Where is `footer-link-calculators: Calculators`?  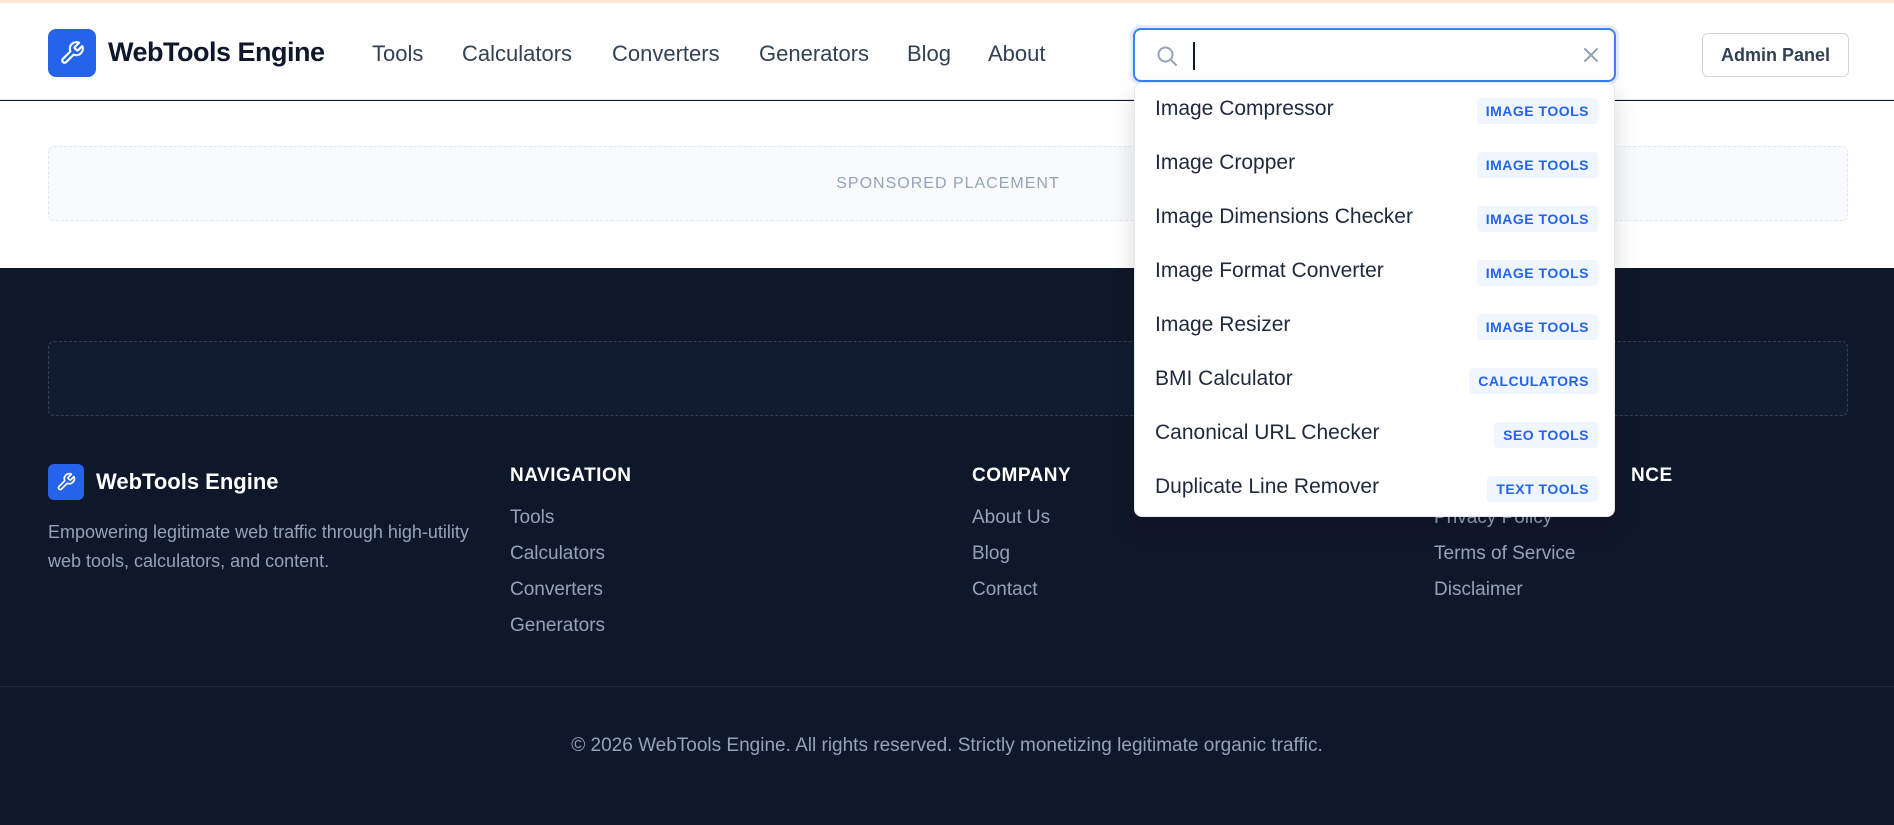
footer-link-calculators: Calculators is located at coordinates (557, 554).